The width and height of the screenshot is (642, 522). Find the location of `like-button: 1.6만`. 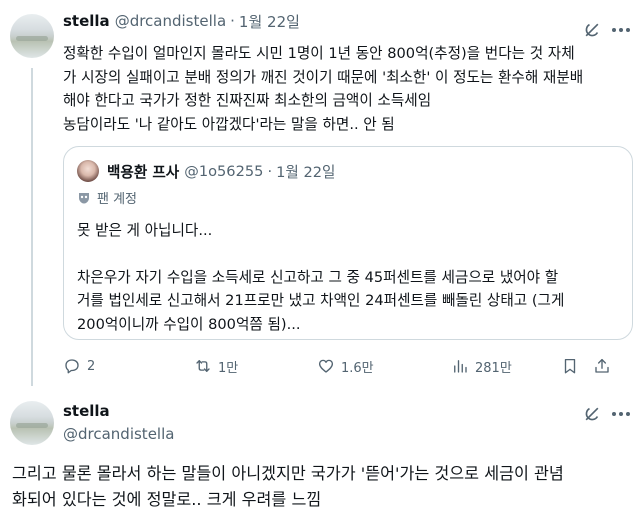

like-button: 1.6만 is located at coordinates (345, 366).